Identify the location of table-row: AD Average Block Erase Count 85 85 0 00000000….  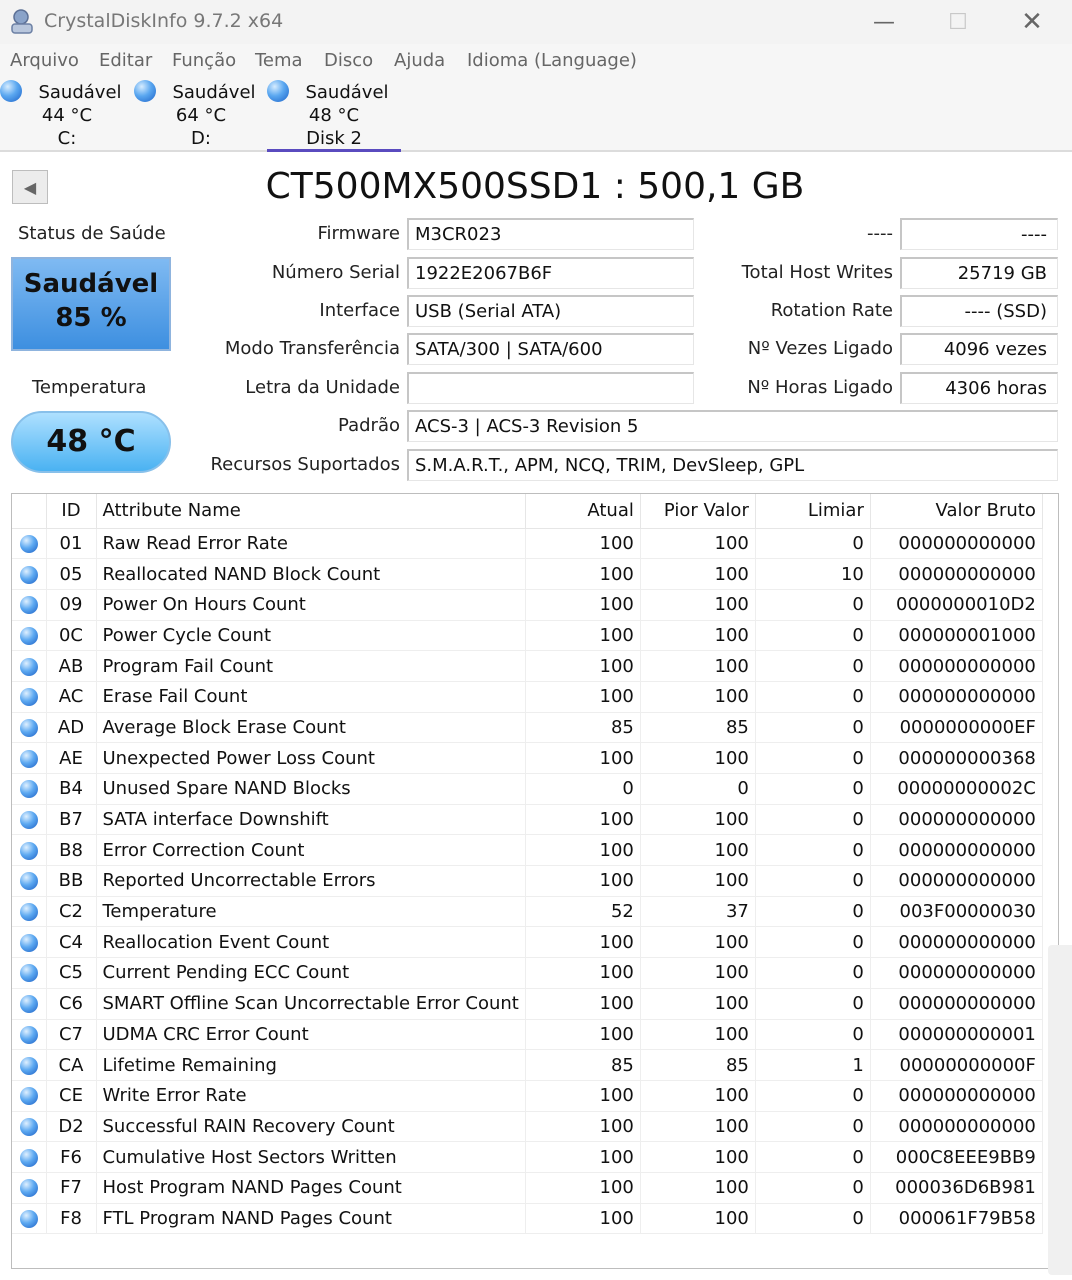
(527, 728).